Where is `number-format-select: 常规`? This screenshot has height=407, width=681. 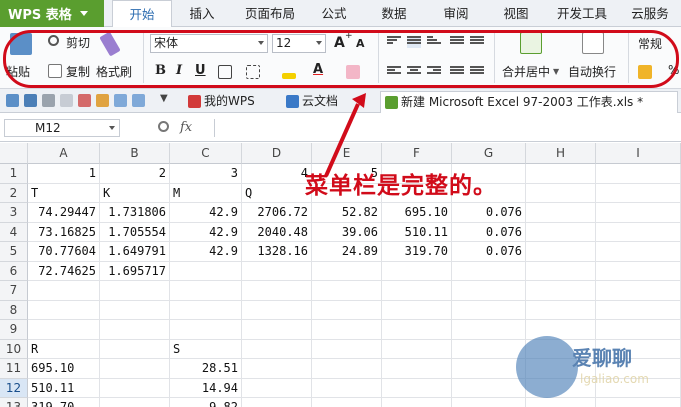 number-format-select: 常规 is located at coordinates (650, 43).